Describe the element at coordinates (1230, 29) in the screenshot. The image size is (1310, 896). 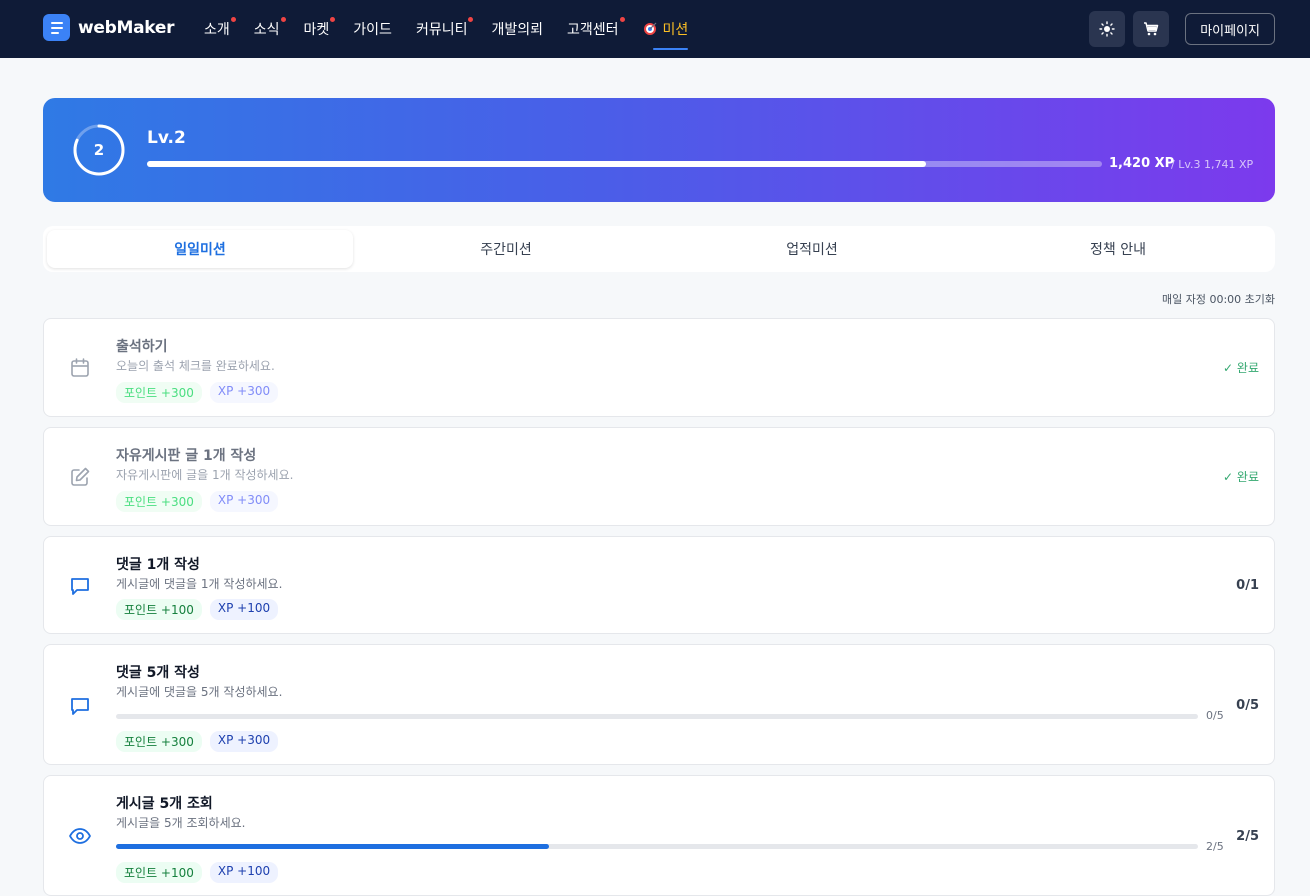
I see `mypage-button: 마이페이지` at that location.